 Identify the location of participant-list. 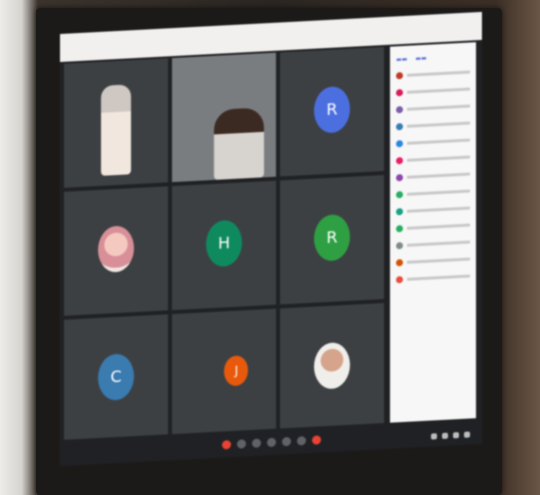
(433, 176).